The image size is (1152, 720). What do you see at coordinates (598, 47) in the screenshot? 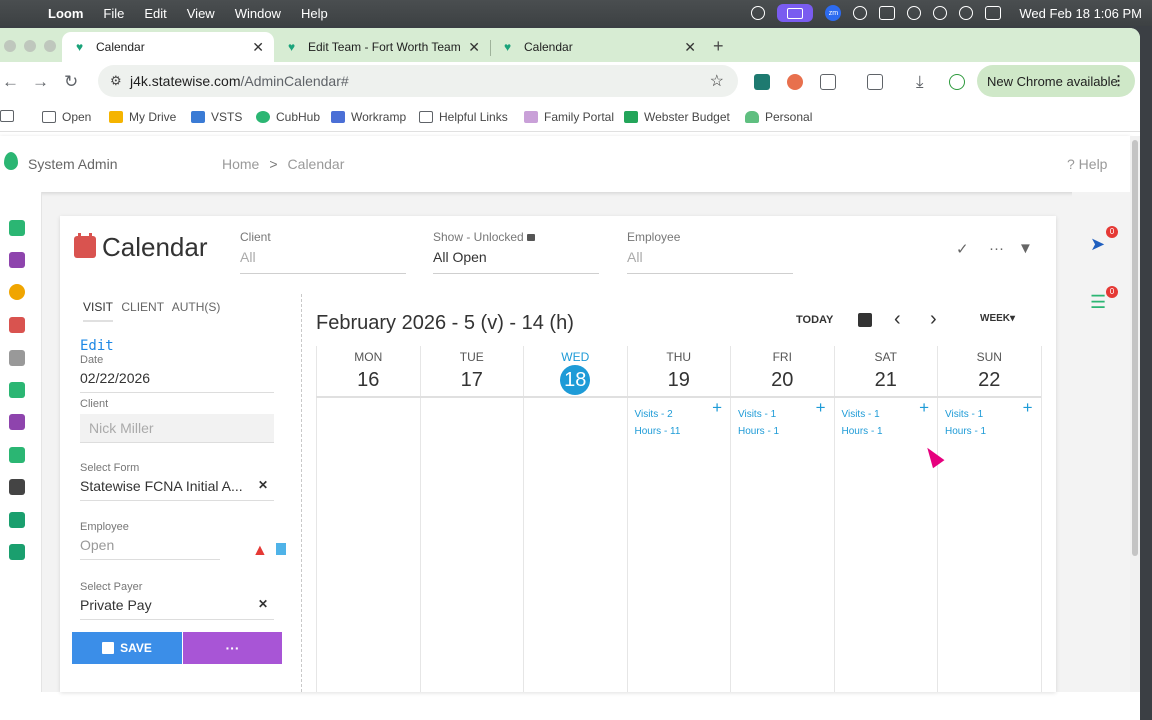
I see `browser-tab-calendar-2: ♥ Calendar ✕` at bounding box center [598, 47].